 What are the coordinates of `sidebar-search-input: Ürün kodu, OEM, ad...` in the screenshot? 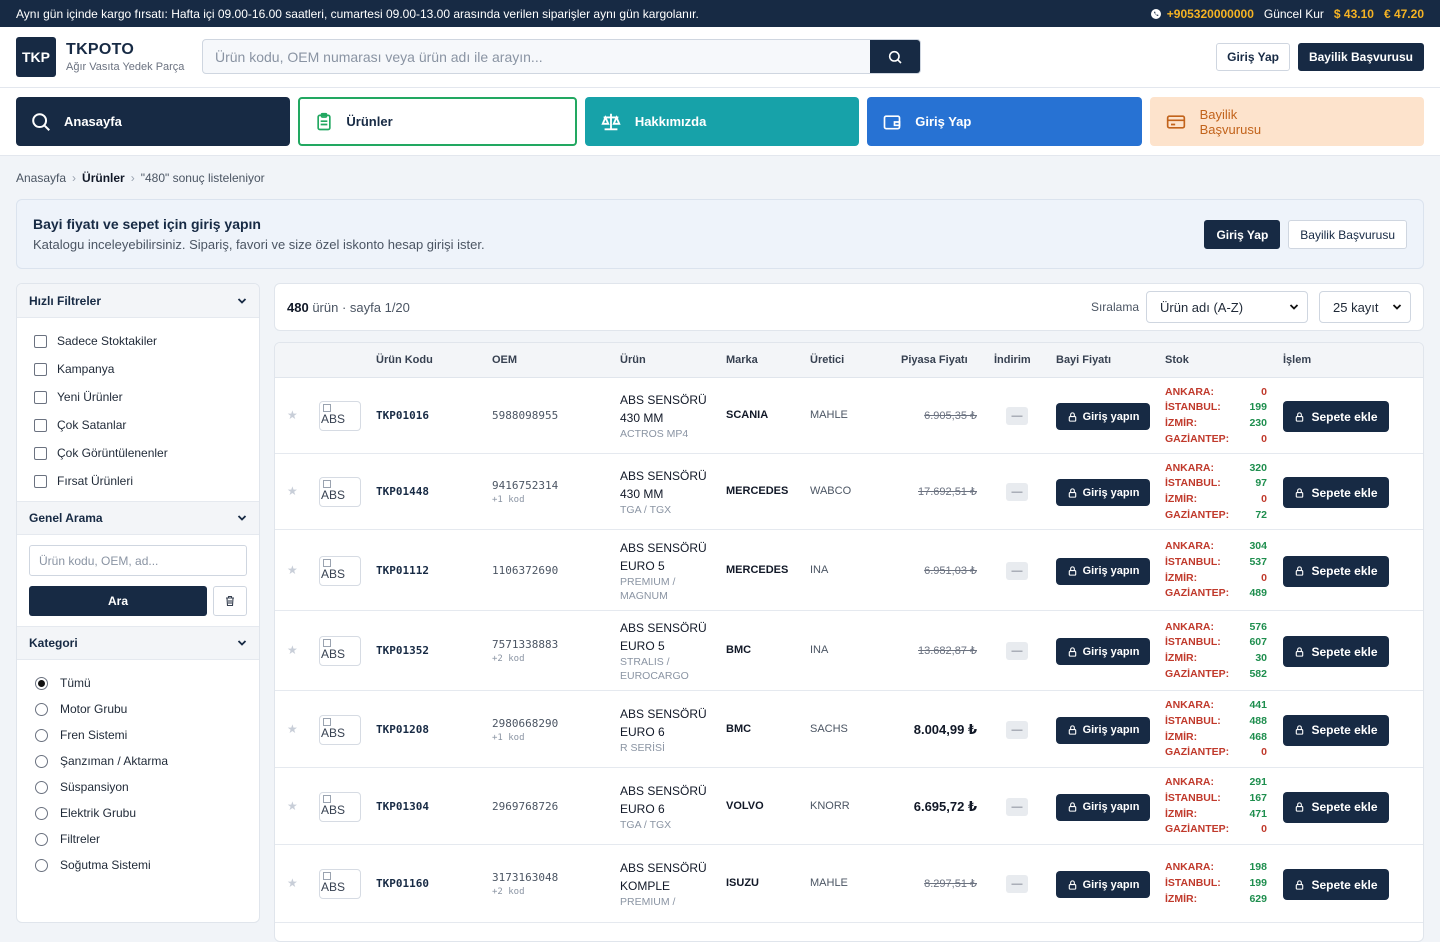 It's located at (138, 560).